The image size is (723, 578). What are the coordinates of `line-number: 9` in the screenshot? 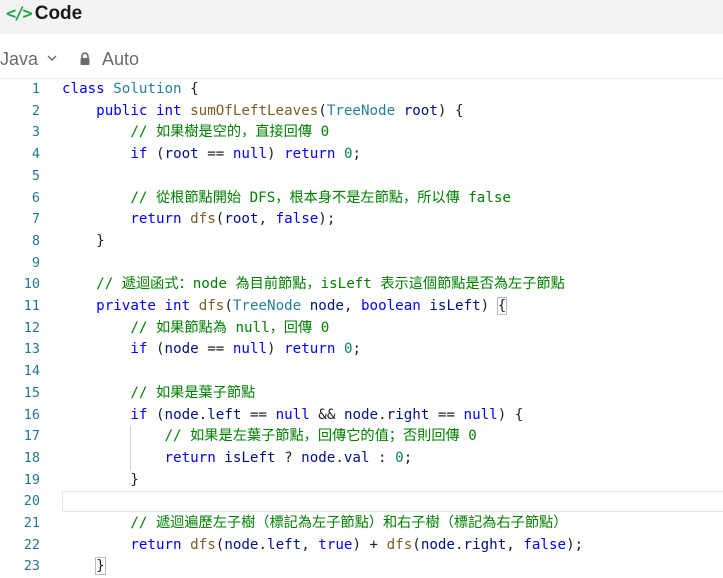 It's located at (35, 262).